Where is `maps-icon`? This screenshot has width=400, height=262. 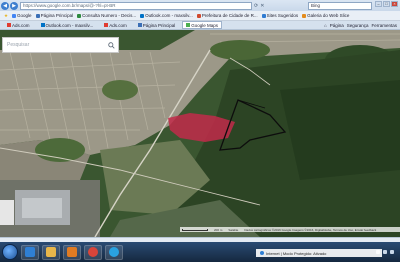 maps-icon is located at coordinates (188, 25).